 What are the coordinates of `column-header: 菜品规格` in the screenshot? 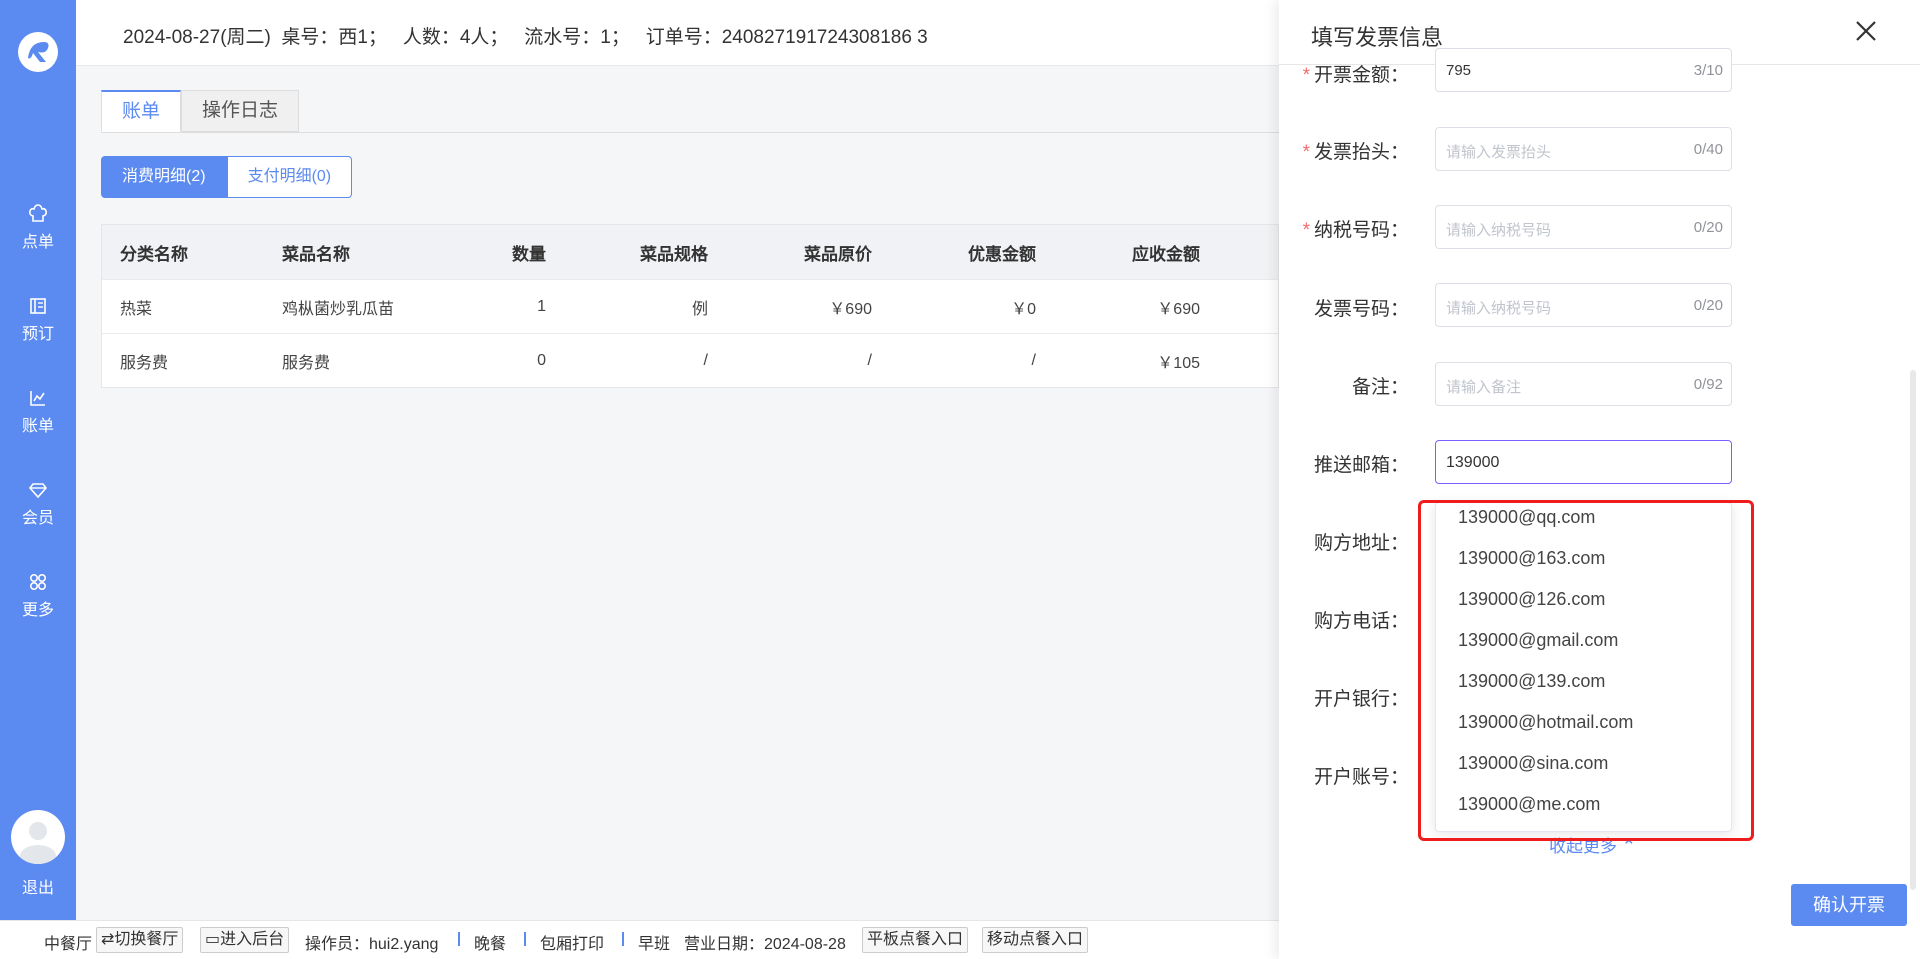 It's located at (674, 254).